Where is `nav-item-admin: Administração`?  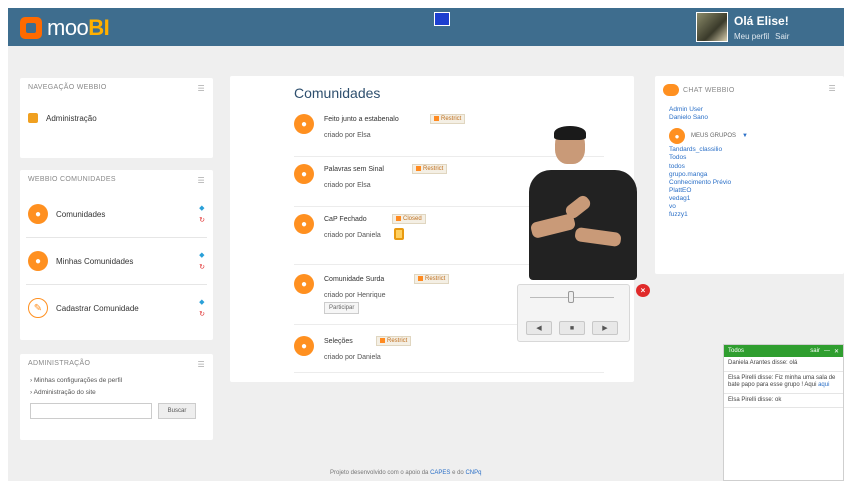
nav-item-admin: Administração is located at coordinates (116, 118).